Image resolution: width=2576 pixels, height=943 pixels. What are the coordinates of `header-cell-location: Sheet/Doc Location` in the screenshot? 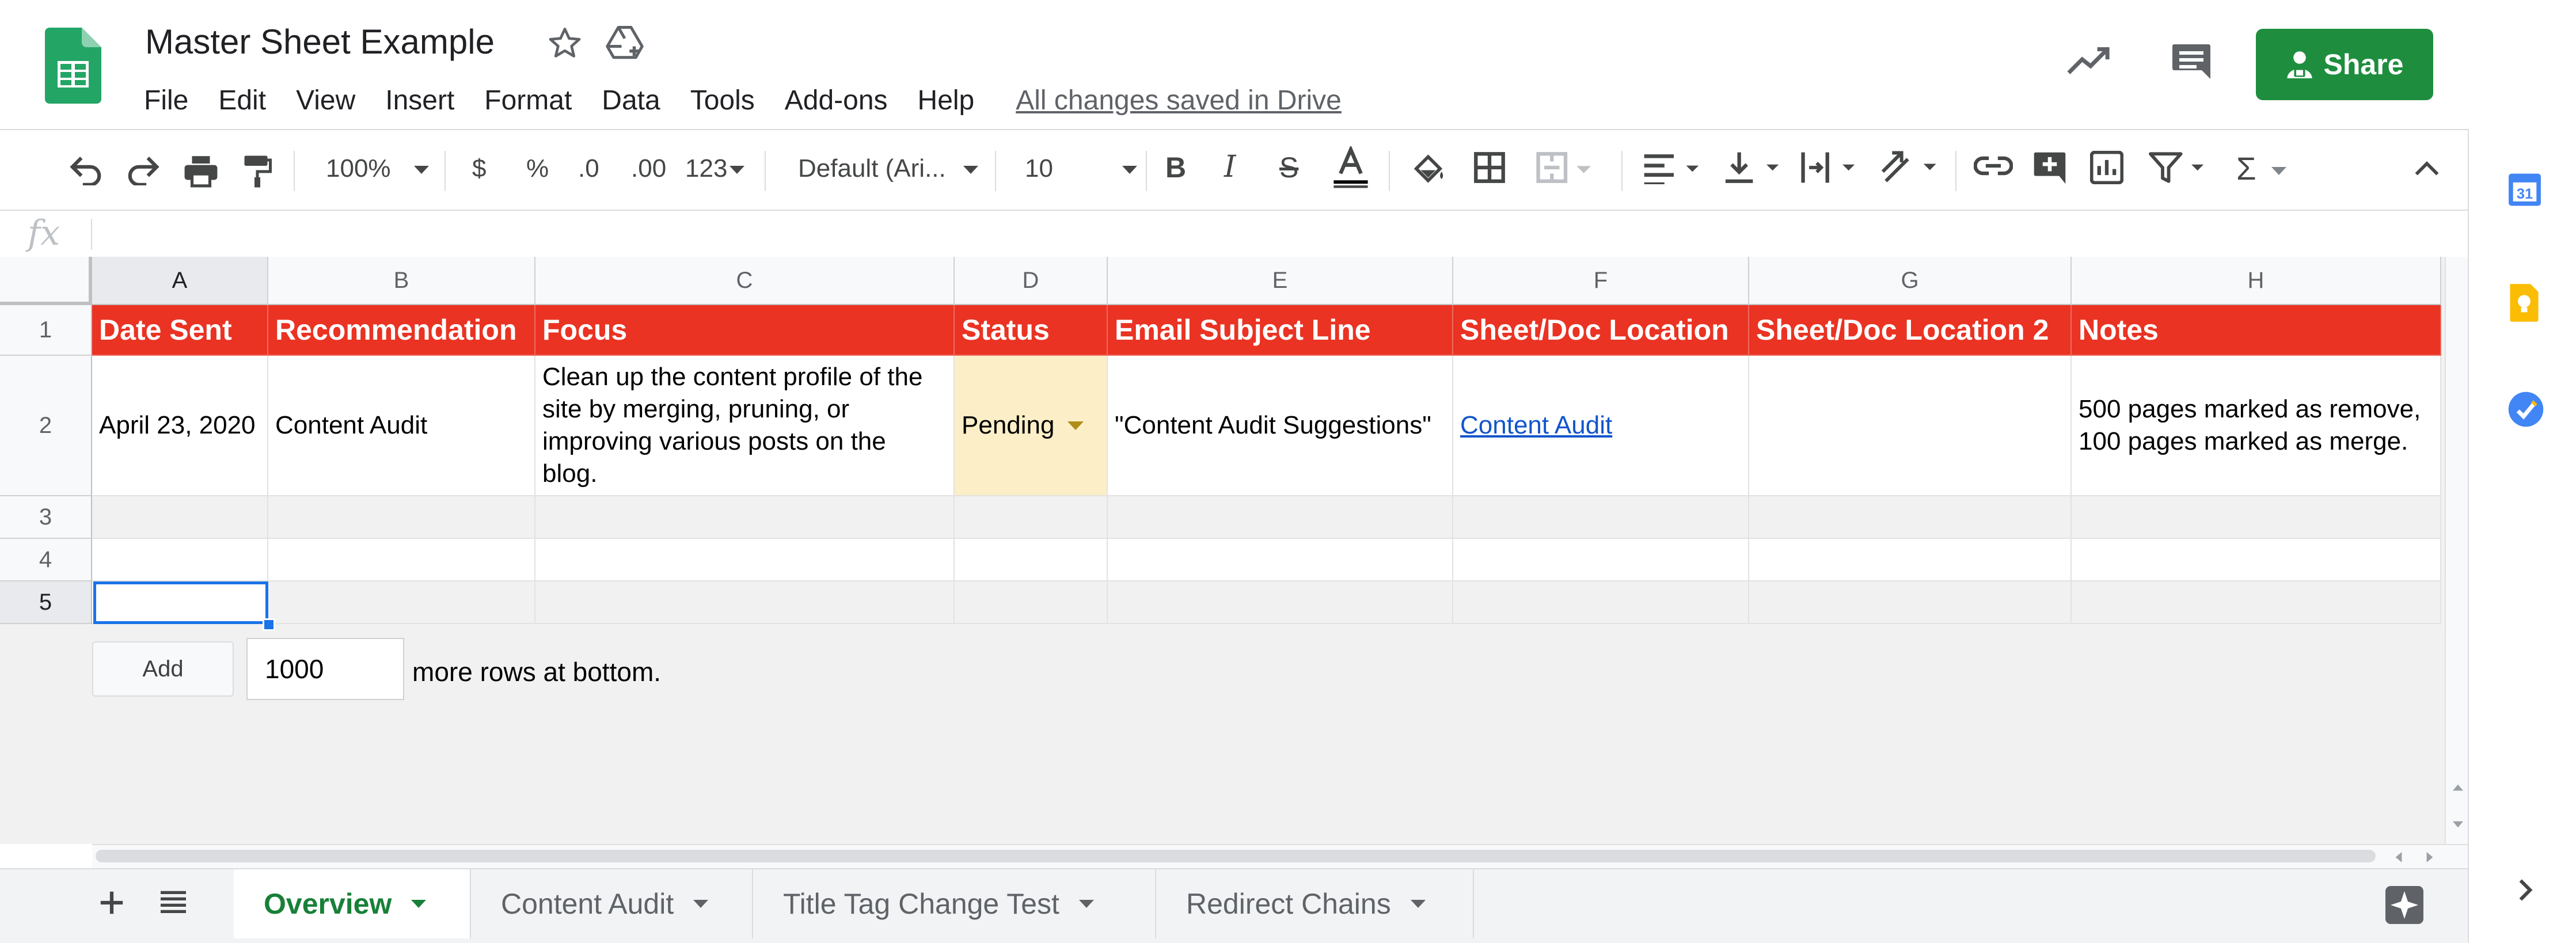 It's located at (1601, 330).